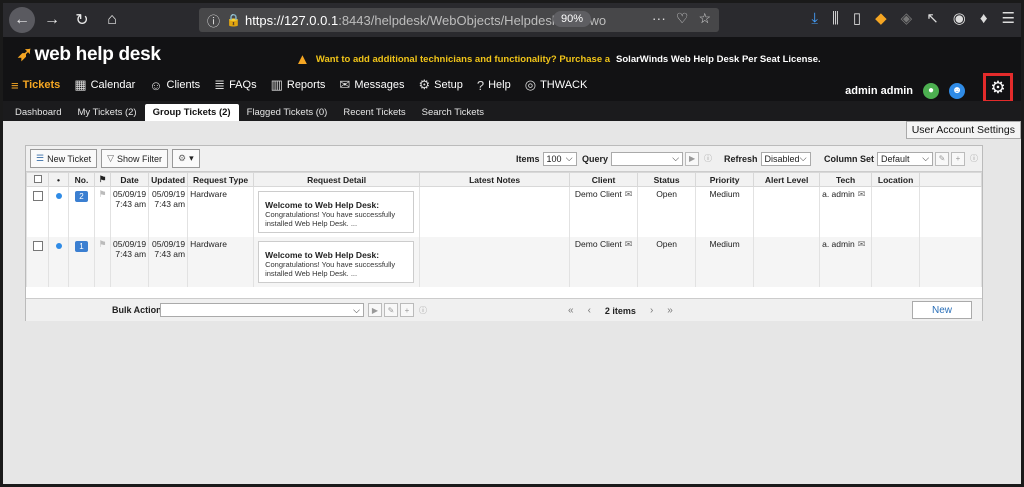 Image resolution: width=1024 pixels, height=487 pixels. What do you see at coordinates (931, 91) in the screenshot?
I see `status-green-icon: ●` at bounding box center [931, 91].